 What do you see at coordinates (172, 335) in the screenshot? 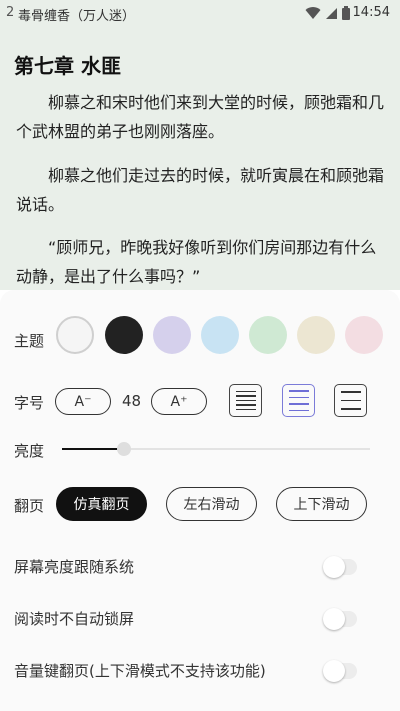
I see `theme-swatch-lavender` at bounding box center [172, 335].